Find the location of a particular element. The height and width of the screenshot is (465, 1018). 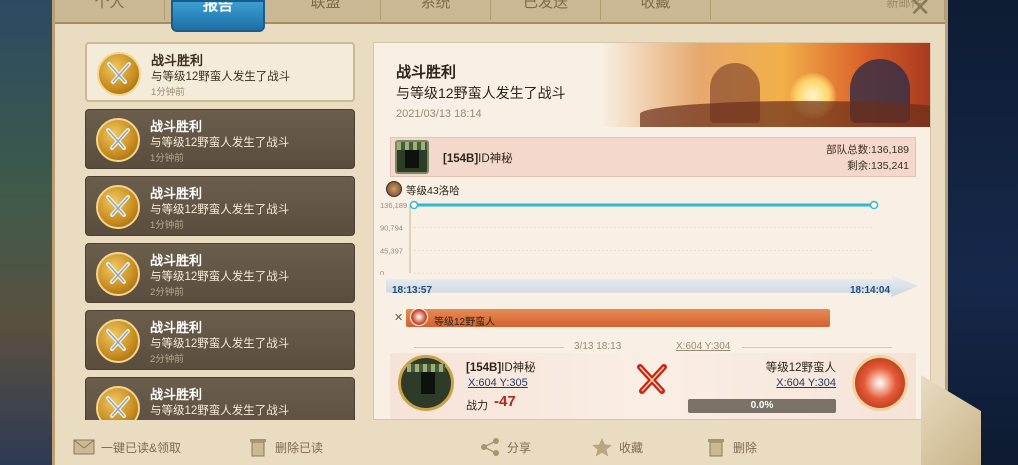

power-value: -47 is located at coordinates (505, 401).